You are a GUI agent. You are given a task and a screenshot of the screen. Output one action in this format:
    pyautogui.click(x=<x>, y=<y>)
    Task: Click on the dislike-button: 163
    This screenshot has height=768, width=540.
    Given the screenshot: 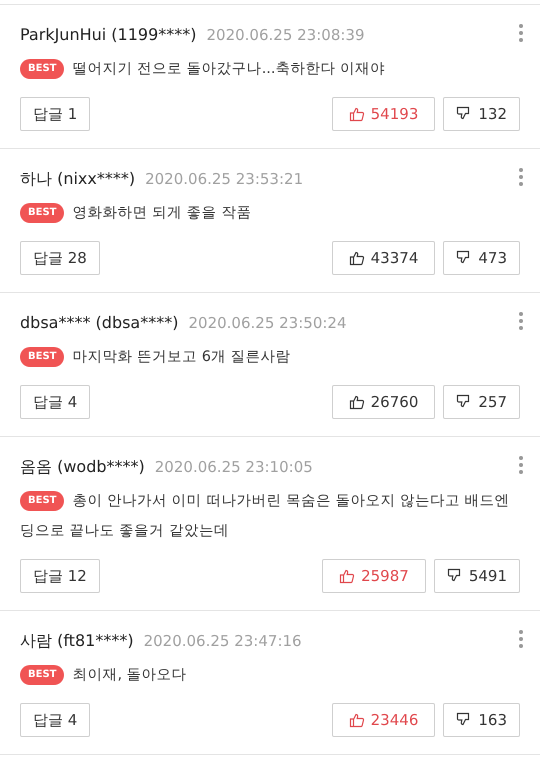 What is the action you would take?
    pyautogui.click(x=481, y=720)
    